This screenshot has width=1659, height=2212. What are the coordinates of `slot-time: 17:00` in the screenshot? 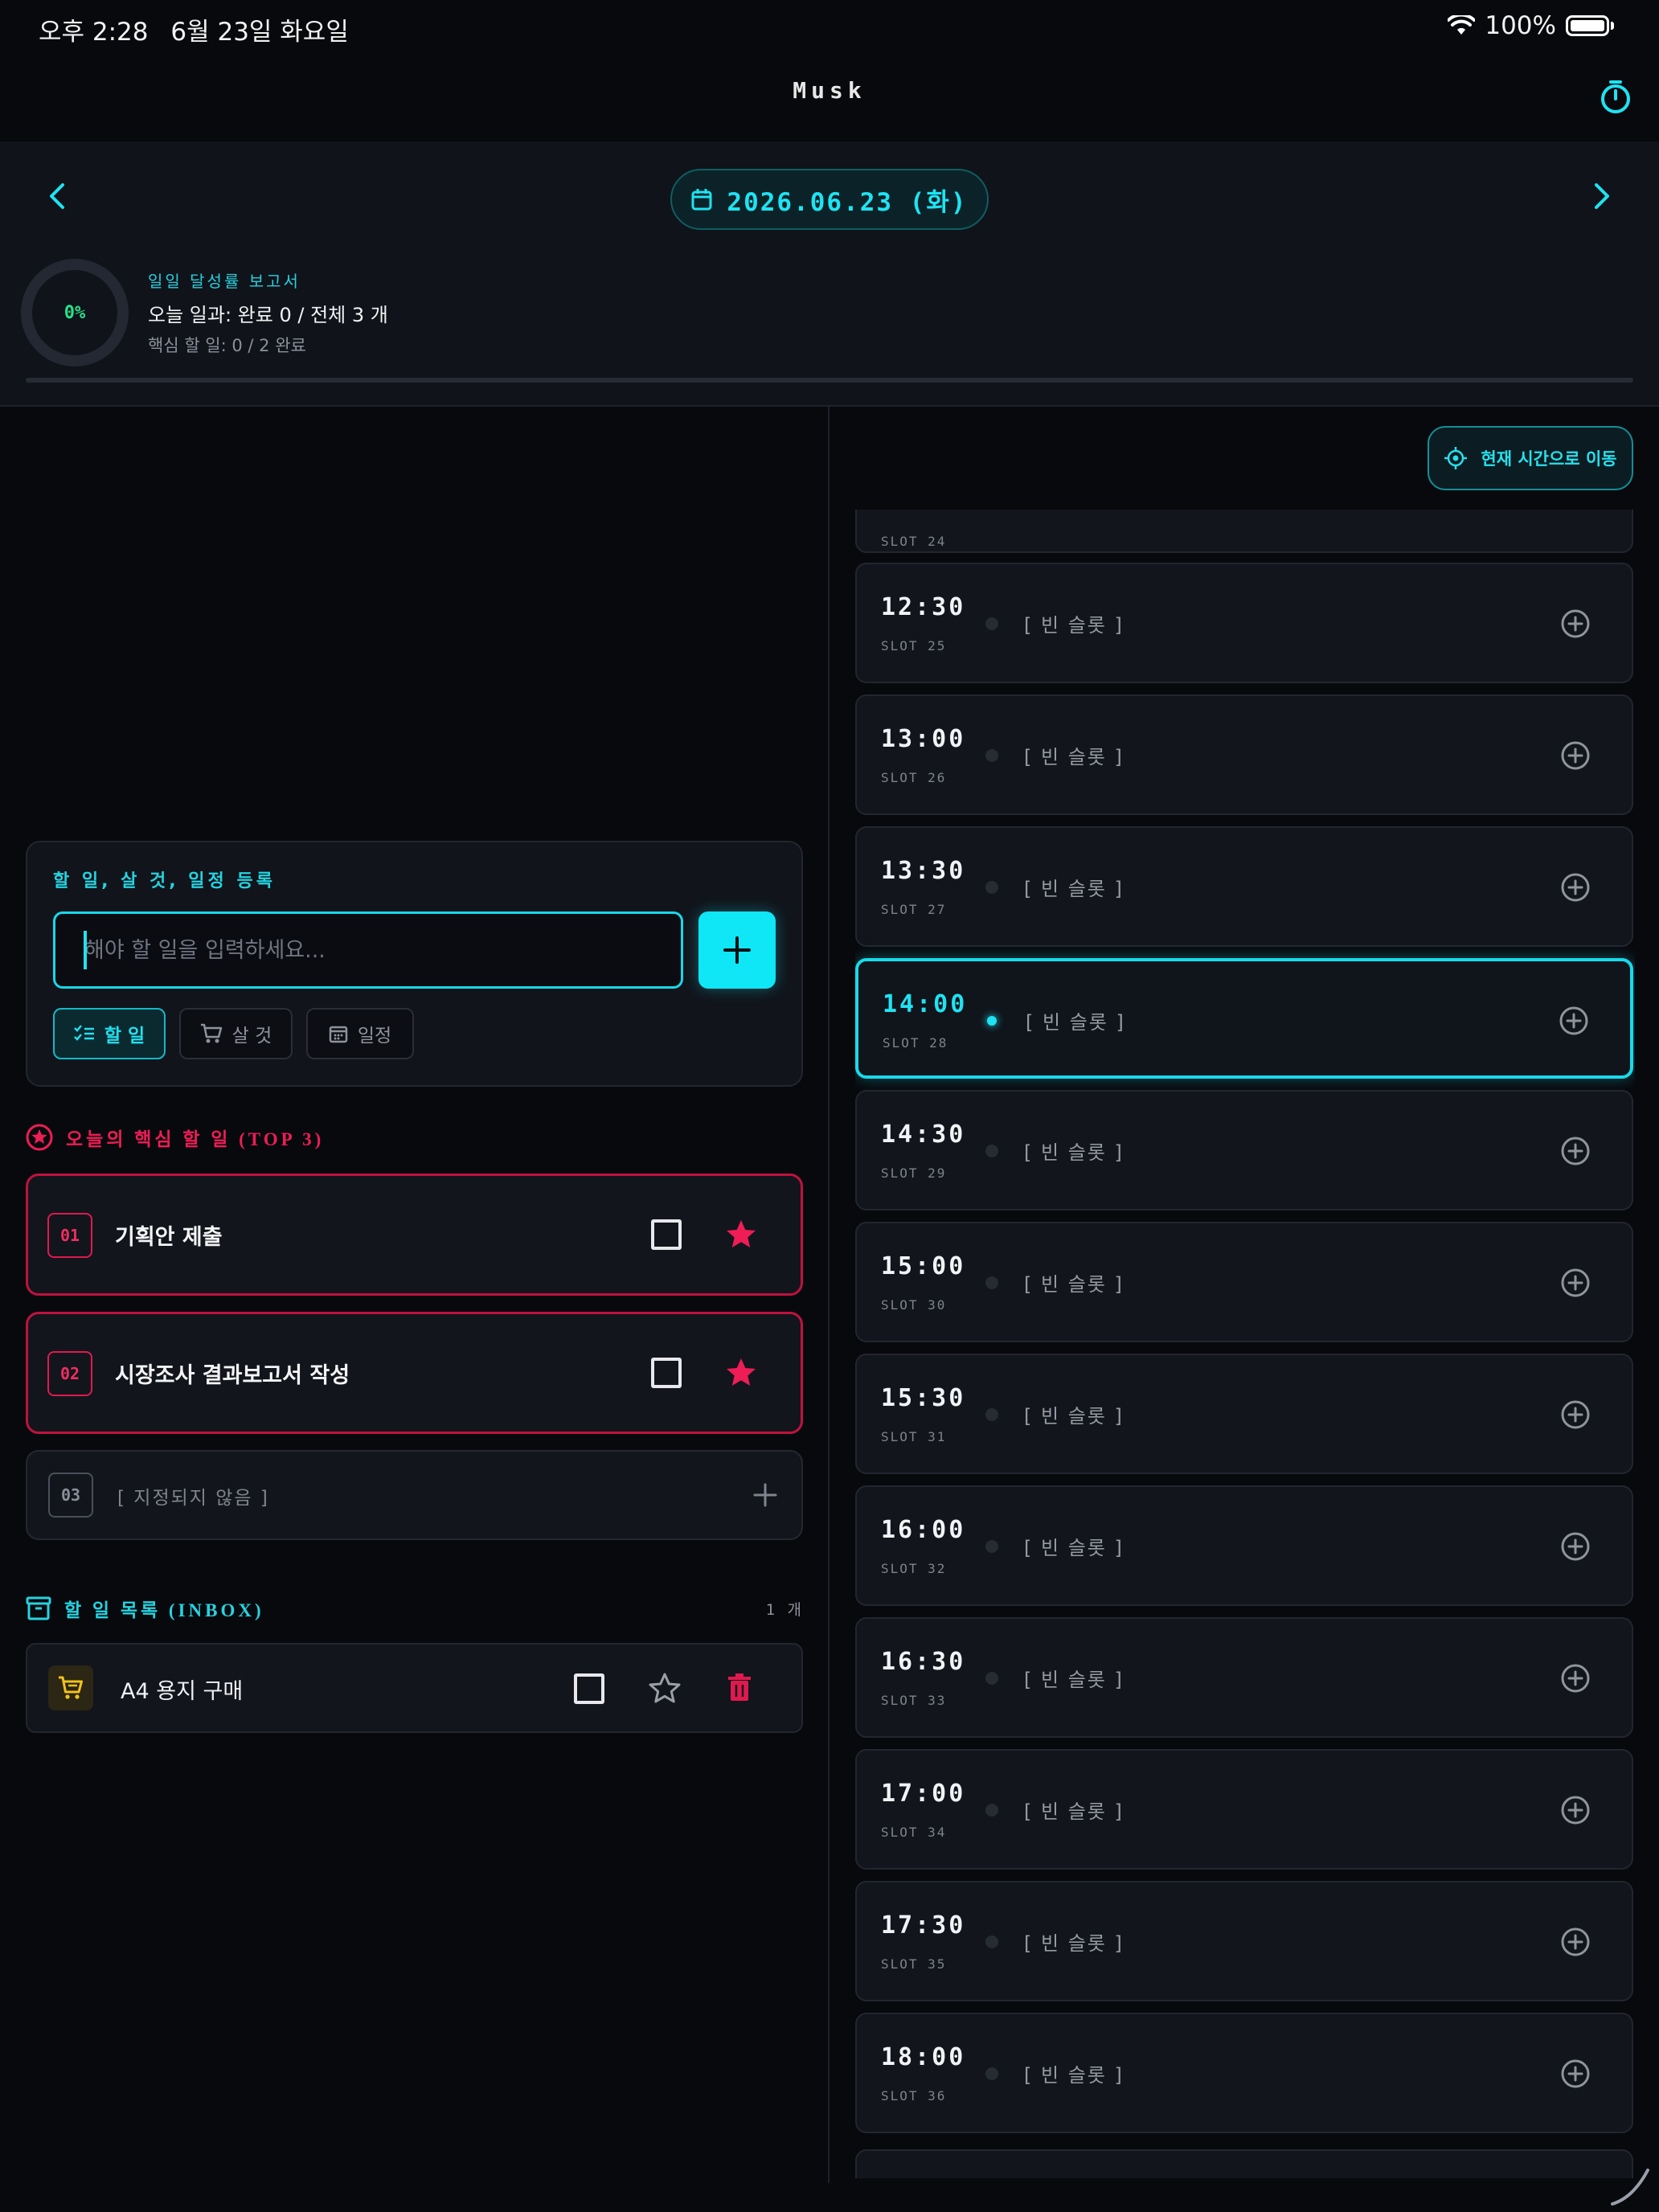 It's located at (924, 1794).